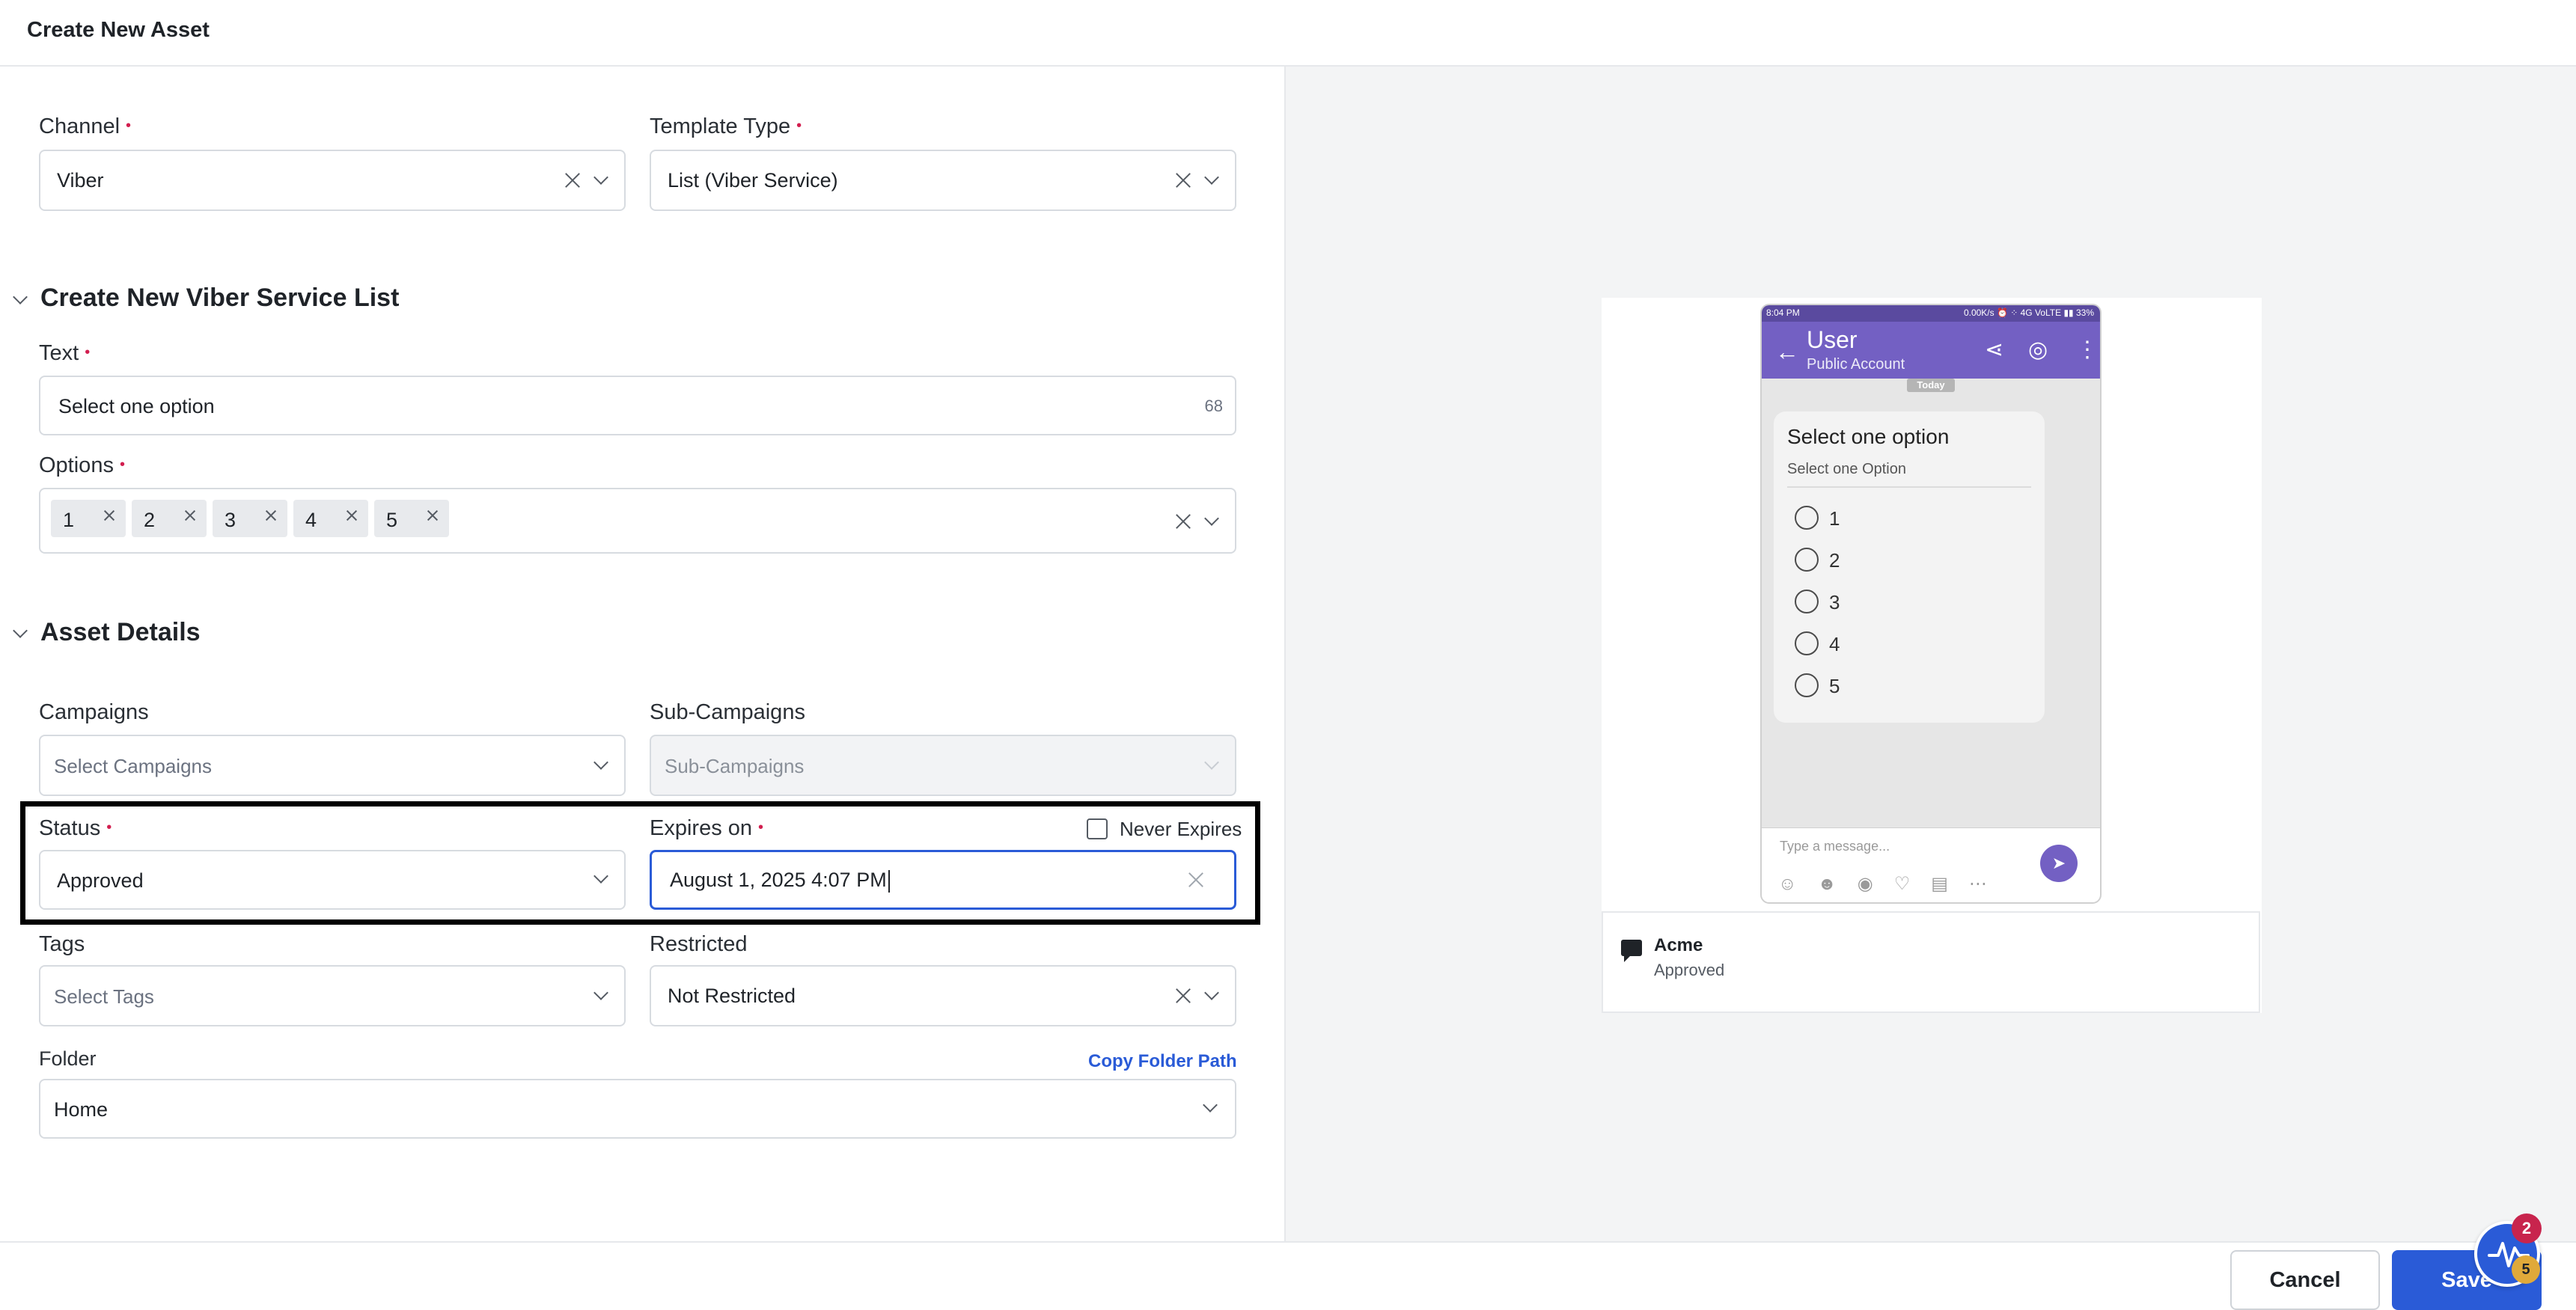 This screenshot has height=1310, width=2576. Describe the element at coordinates (219, 298) in the screenshot. I see `list-section-title: Create New Viber Service List` at that location.